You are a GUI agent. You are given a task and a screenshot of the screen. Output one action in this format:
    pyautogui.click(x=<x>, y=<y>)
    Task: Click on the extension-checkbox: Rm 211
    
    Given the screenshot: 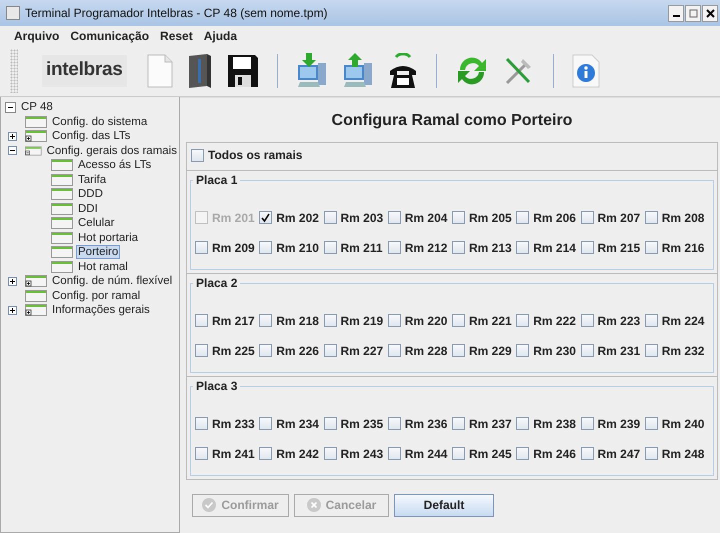 What is the action you would take?
    pyautogui.click(x=356, y=247)
    